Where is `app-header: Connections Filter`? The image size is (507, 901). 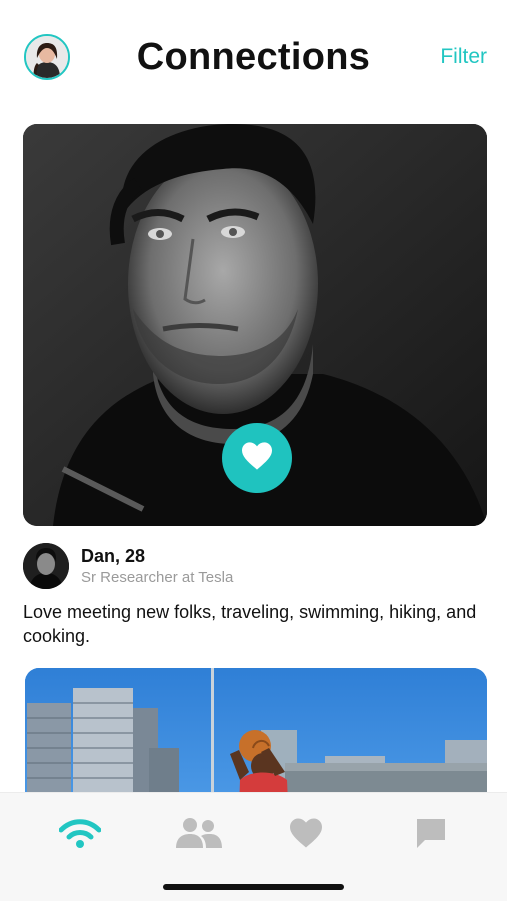
app-header: Connections Filter is located at coordinates (253, 59).